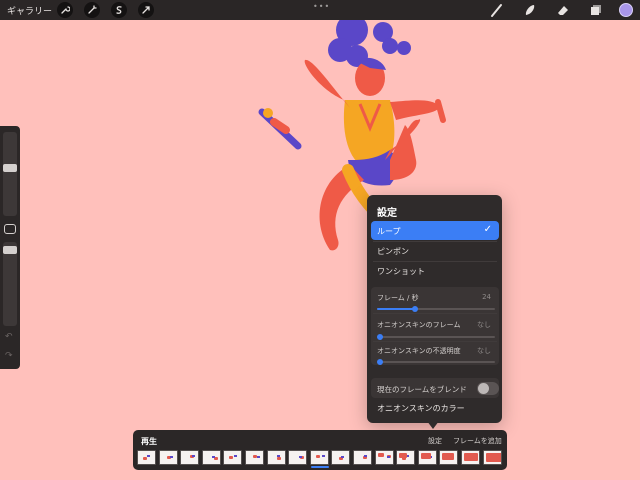 This screenshot has width=640, height=480. I want to click on left-arm, so click(327, 83).